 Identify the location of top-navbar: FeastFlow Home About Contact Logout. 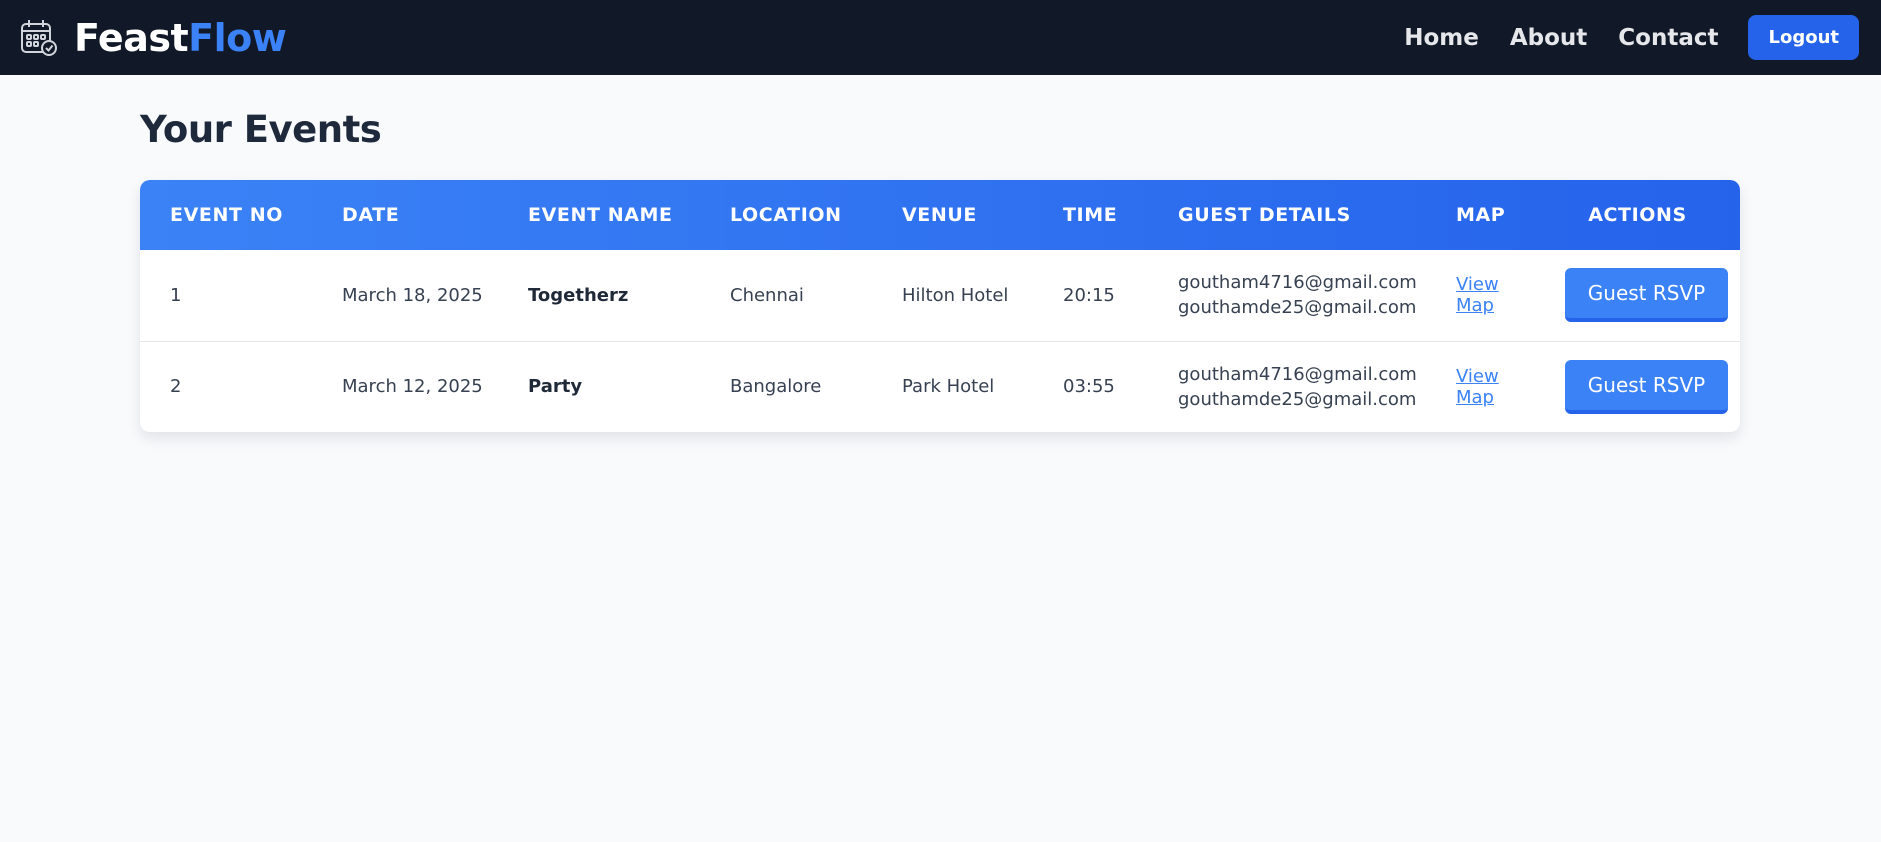
(940, 37).